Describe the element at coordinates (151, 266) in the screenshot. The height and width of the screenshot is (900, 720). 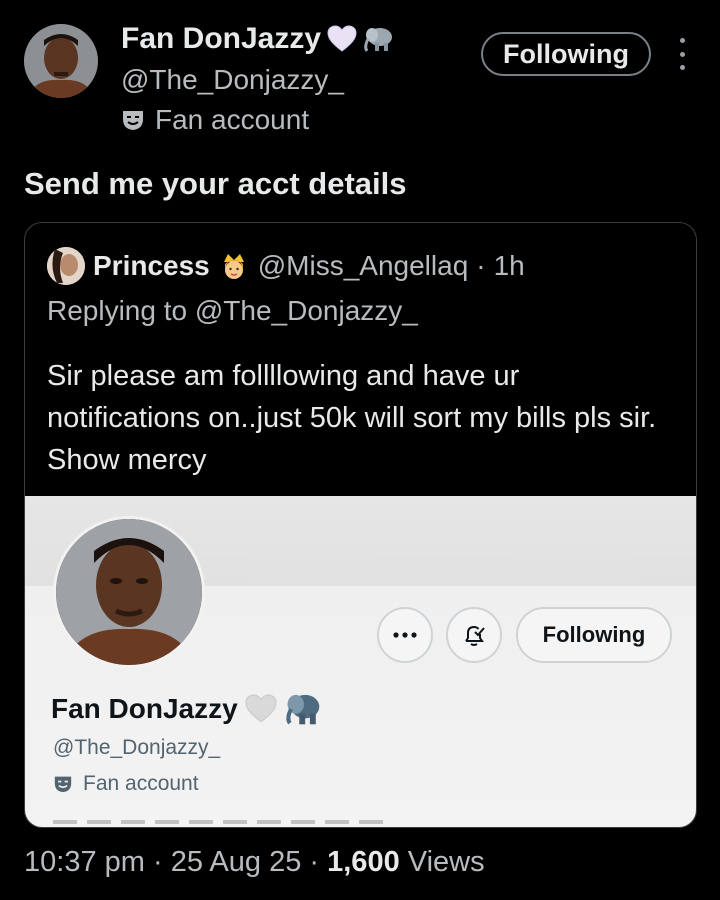
I see `quoted-name: Princess` at that location.